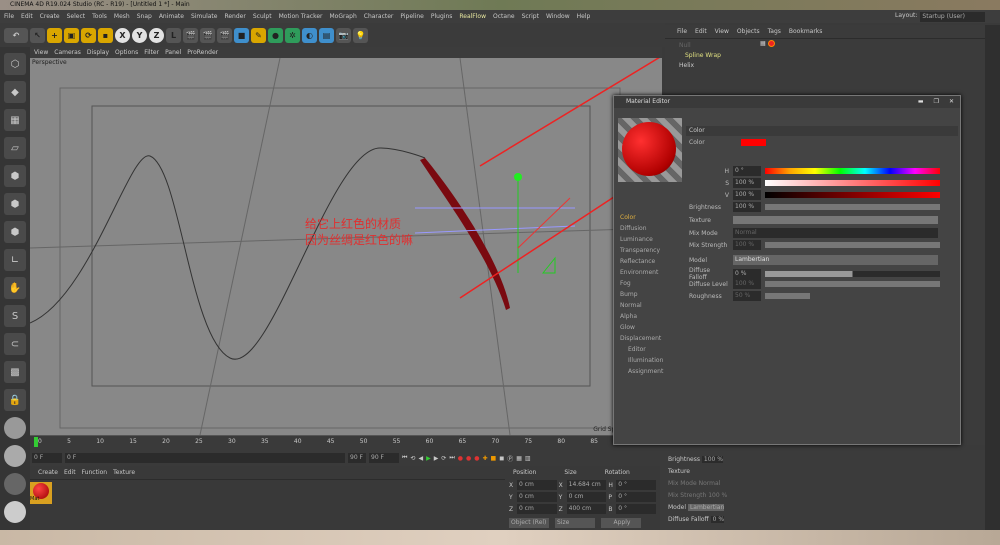  What do you see at coordinates (682, 31) in the screenshot?
I see `object-menu-file: File` at bounding box center [682, 31].